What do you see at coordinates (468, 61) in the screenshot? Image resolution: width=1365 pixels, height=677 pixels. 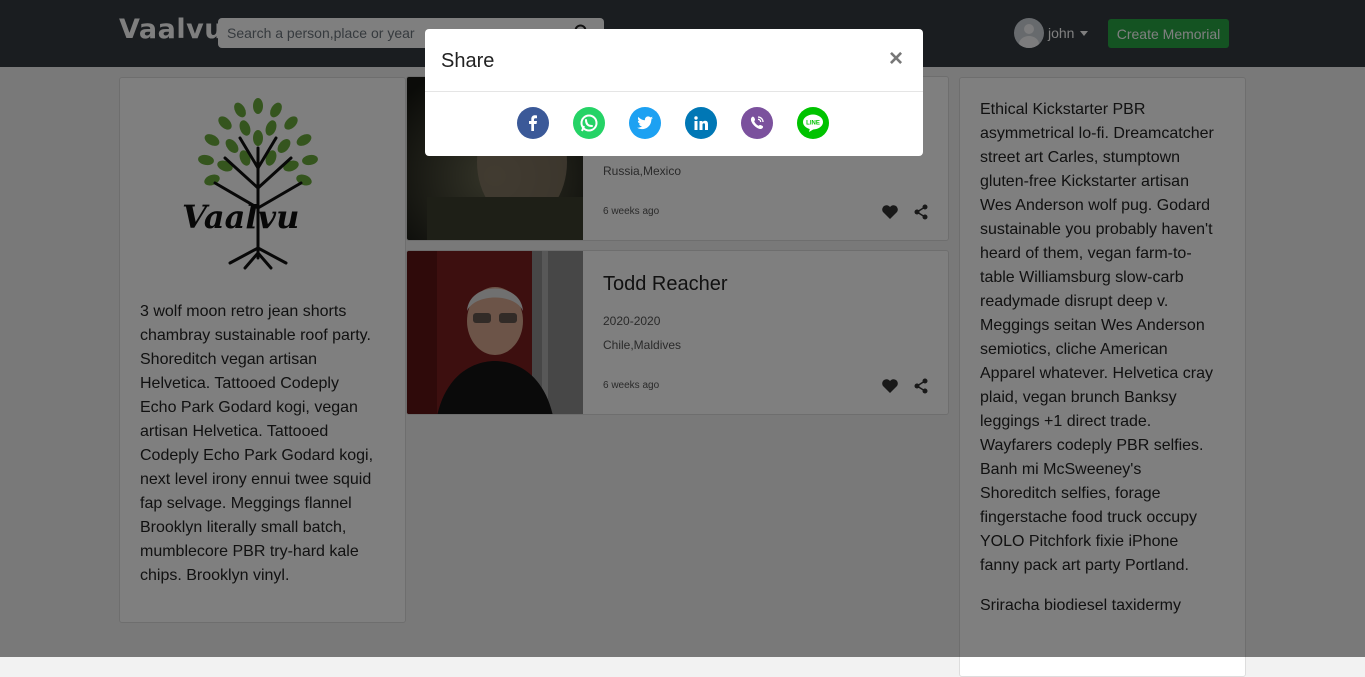 I see `modal-title: Share` at bounding box center [468, 61].